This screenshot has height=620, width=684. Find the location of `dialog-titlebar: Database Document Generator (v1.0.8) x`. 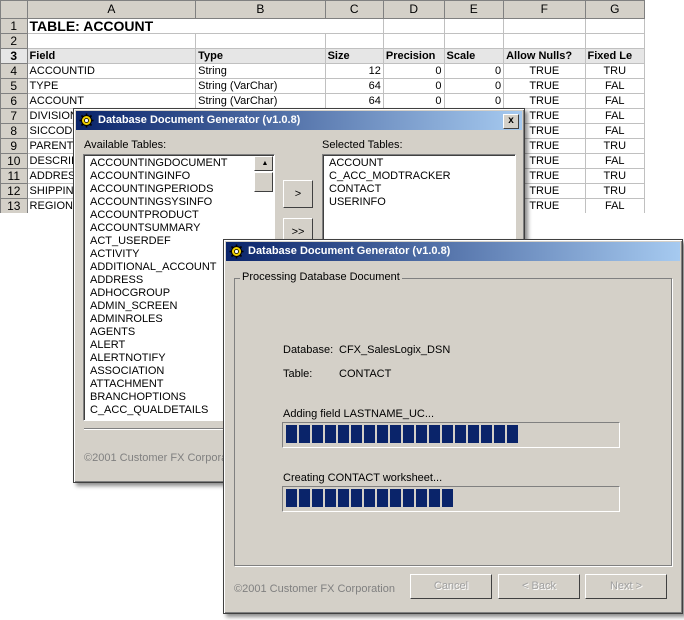

dialog-titlebar: Database Document Generator (v1.0.8) x is located at coordinates (299, 120).